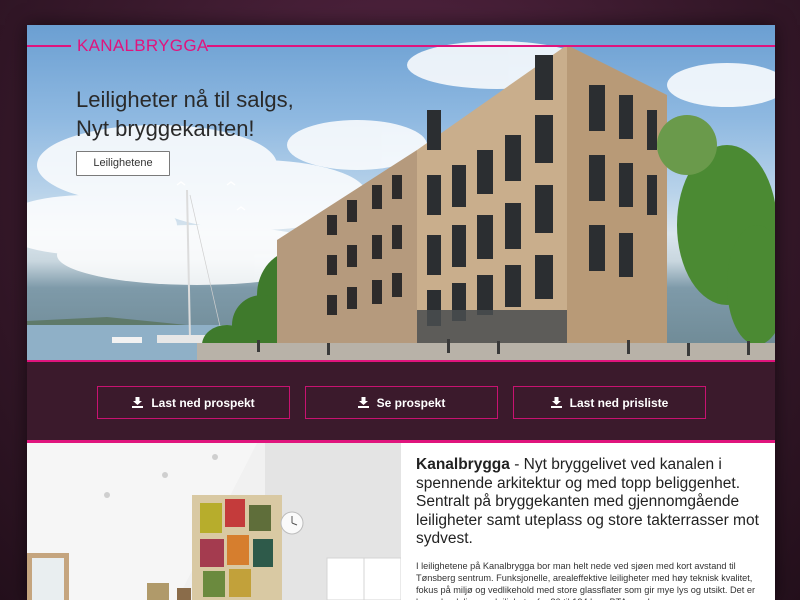 Image resolution: width=800 pixels, height=600 pixels. I want to click on brand-rule-left, so click(49, 46).